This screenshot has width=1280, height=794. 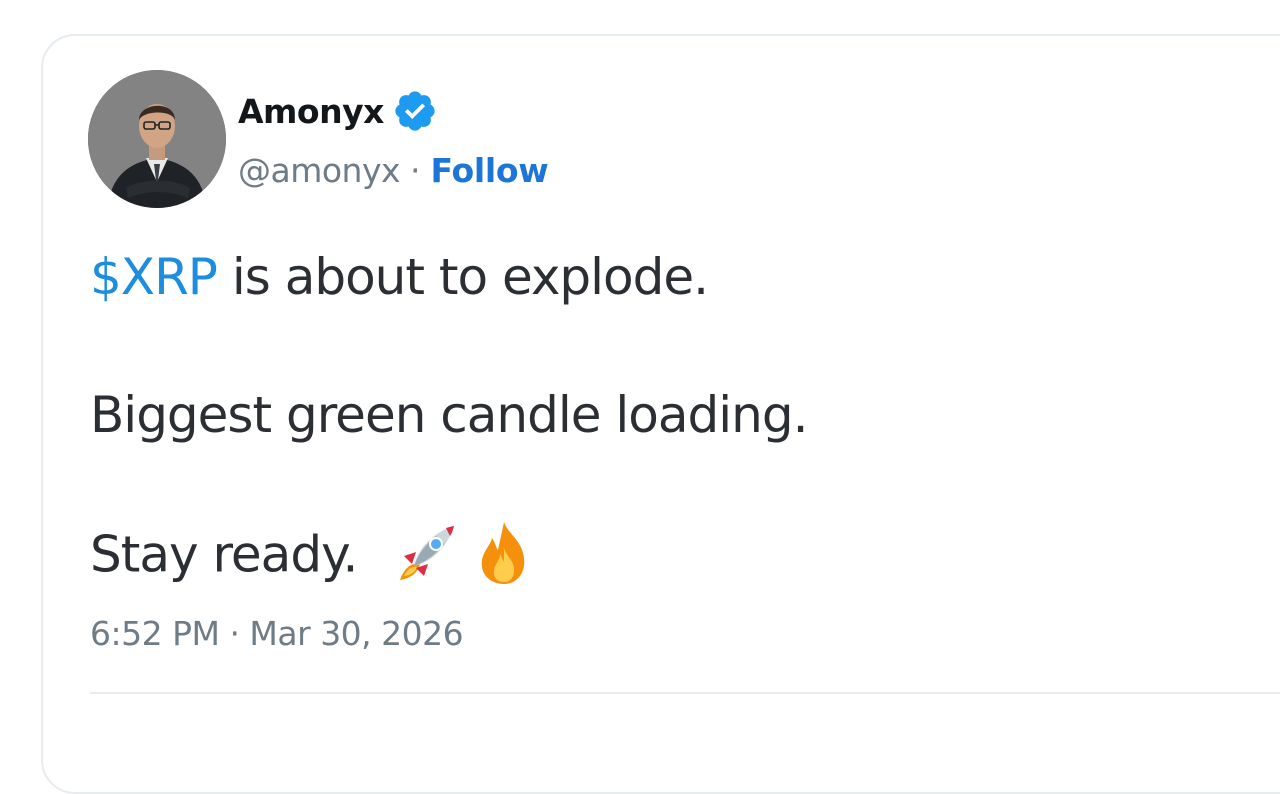 I want to click on fire-emoji-icon, so click(x=504, y=554).